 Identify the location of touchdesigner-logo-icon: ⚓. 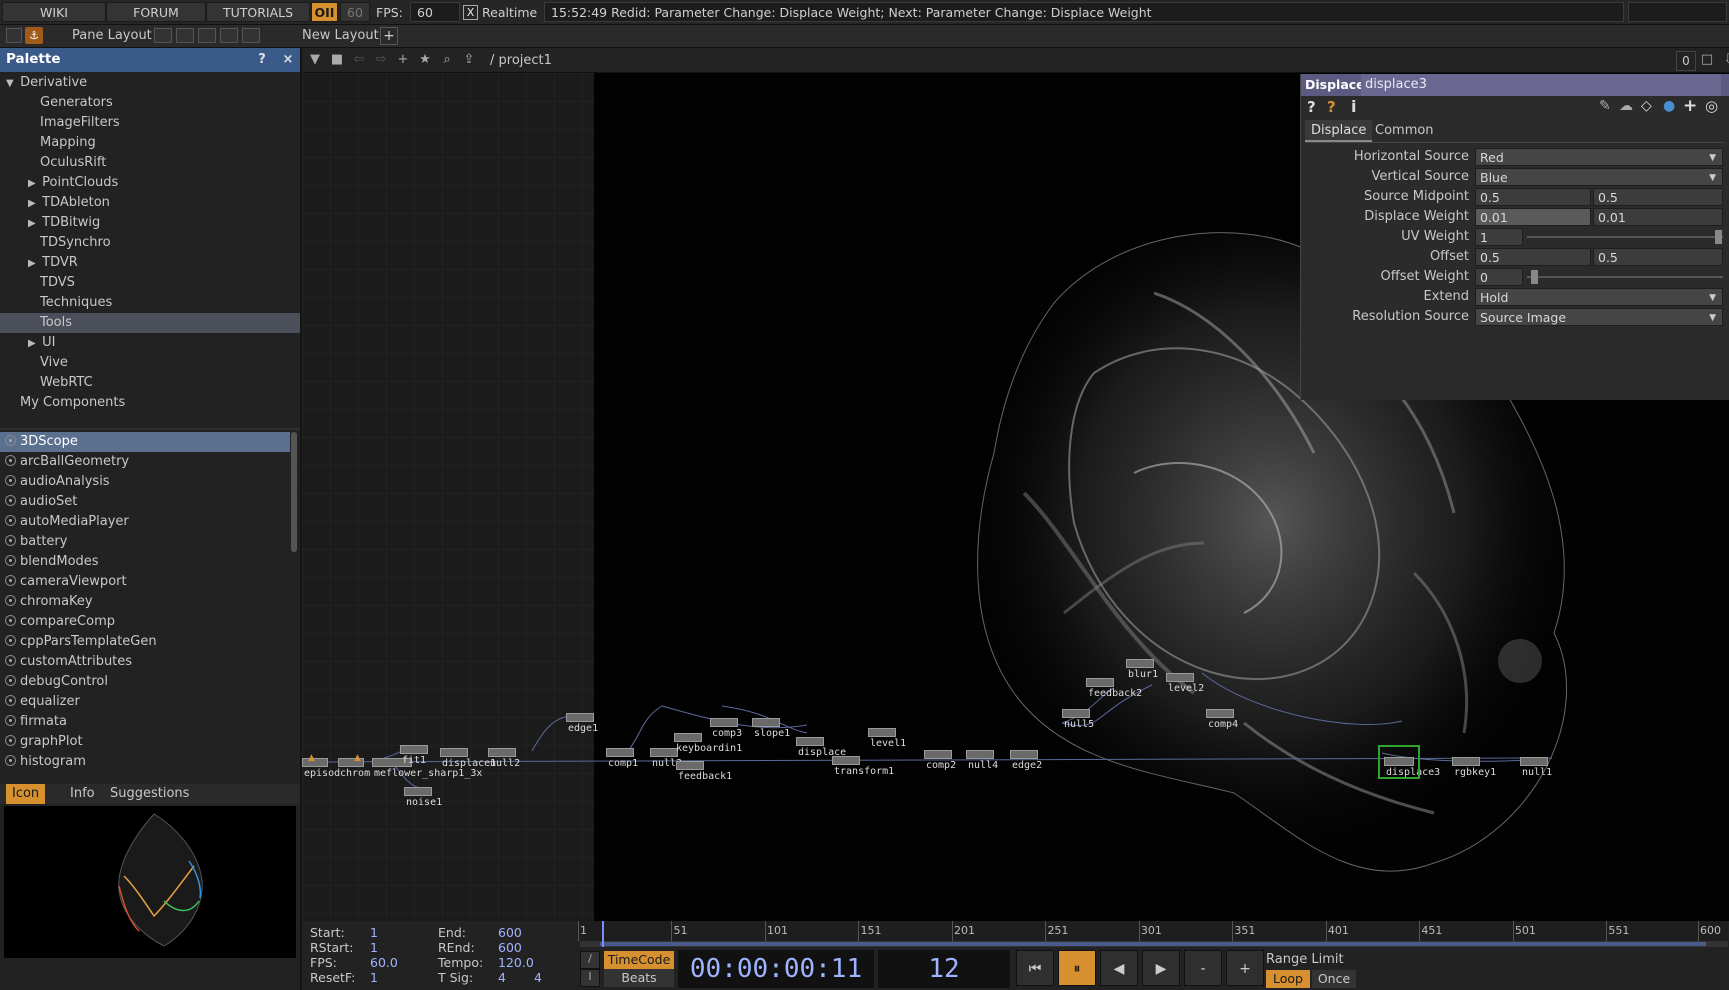
(34, 35).